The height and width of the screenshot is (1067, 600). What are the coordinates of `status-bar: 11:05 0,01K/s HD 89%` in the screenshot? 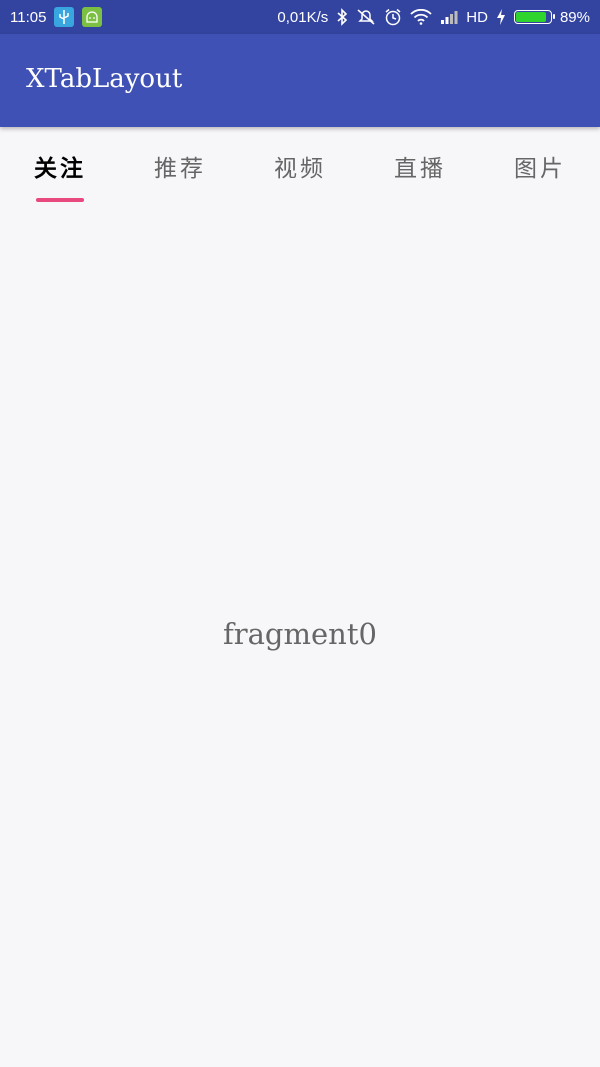 It's located at (300, 17).